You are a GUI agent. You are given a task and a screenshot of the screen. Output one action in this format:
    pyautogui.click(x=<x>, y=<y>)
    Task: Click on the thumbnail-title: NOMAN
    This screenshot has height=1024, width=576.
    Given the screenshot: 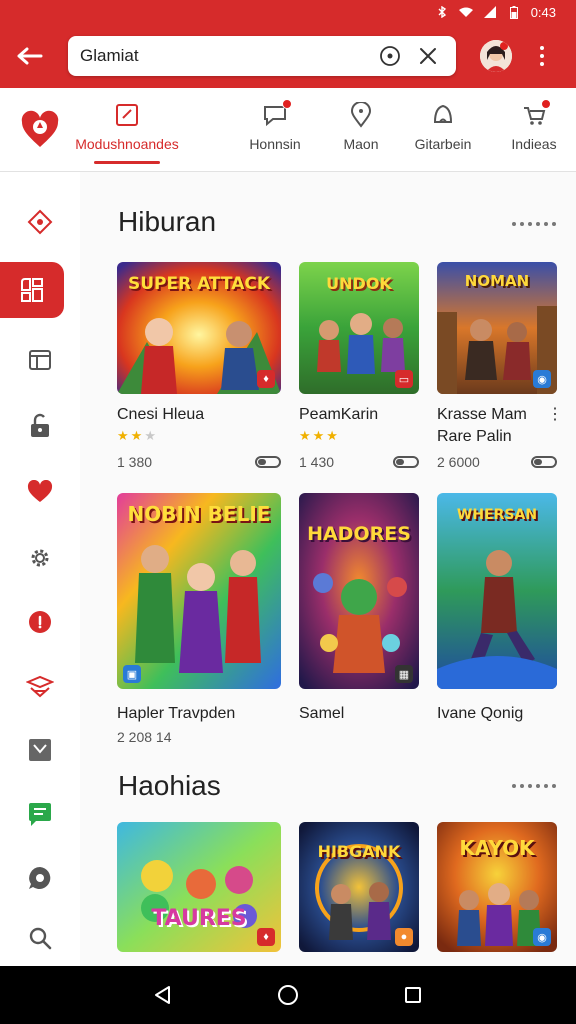 What is the action you would take?
    pyautogui.click(x=497, y=281)
    